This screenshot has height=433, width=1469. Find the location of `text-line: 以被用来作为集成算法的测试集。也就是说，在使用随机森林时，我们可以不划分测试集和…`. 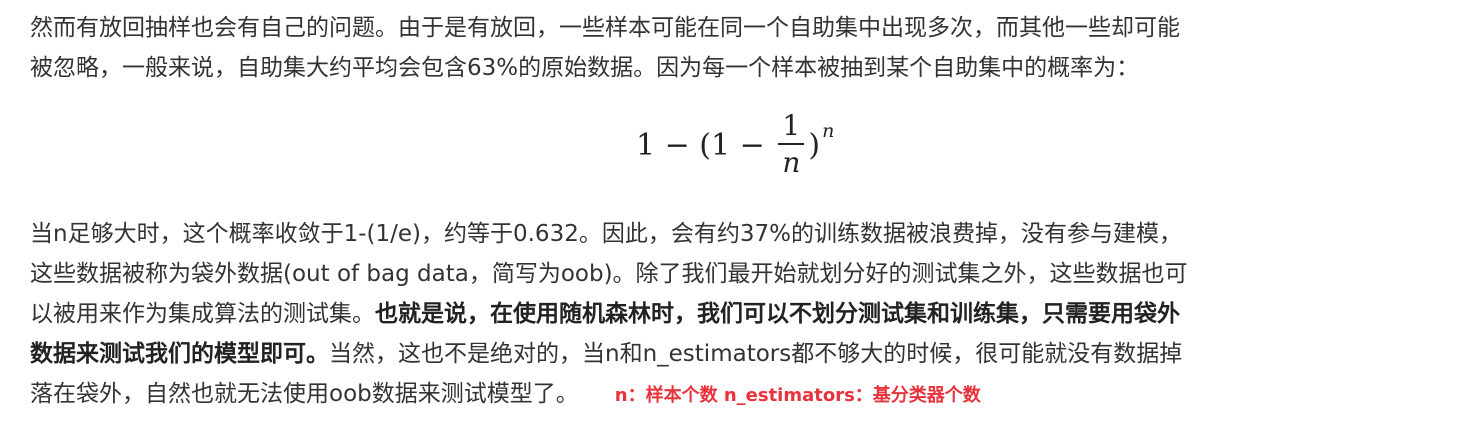

text-line: 以被用来作为集成算法的测试集。也就是说，在使用随机森林时，我们可以不划分测试集和… is located at coordinates (740, 314).